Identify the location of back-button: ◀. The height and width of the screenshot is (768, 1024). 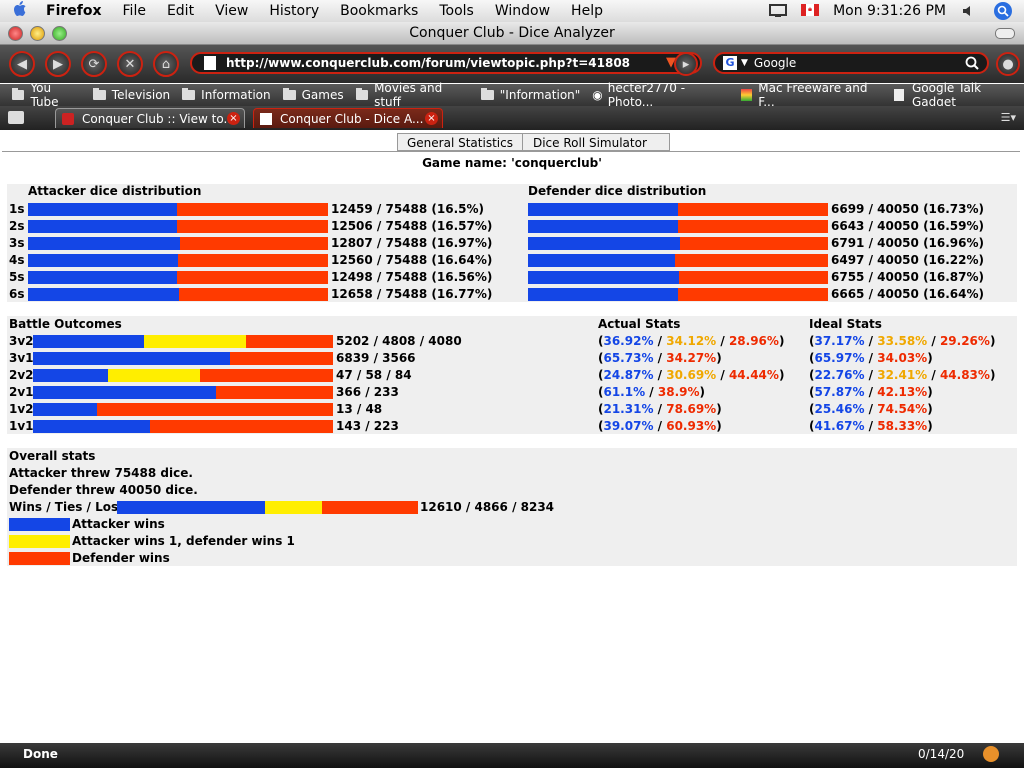
(22, 64).